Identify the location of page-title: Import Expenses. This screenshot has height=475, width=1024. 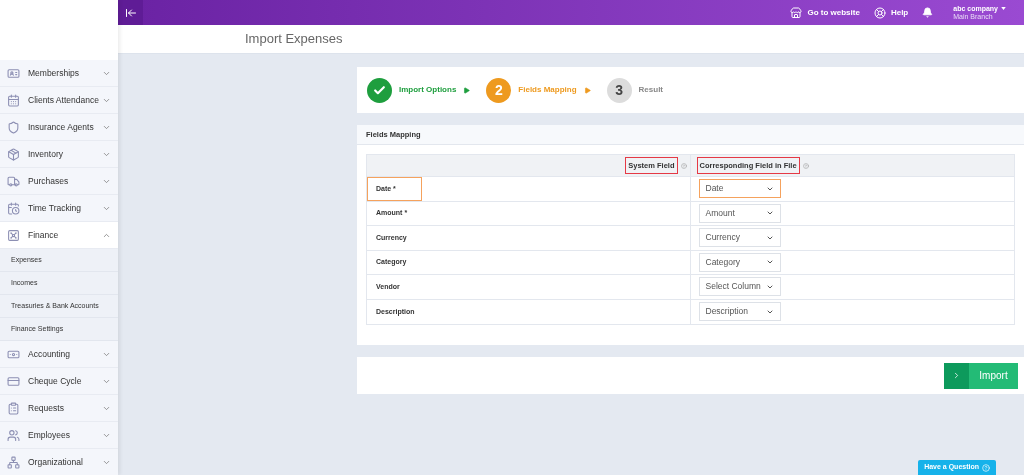
(294, 39).